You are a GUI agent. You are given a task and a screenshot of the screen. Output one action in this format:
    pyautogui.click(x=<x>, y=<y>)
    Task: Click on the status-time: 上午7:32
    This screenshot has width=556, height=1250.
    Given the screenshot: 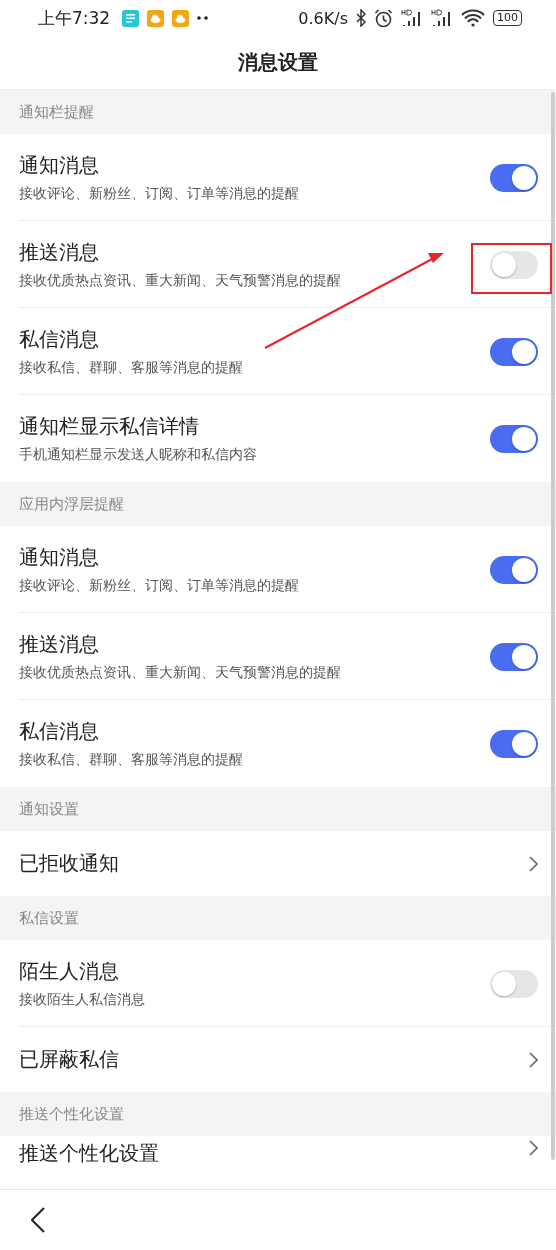 What is the action you would take?
    pyautogui.click(x=74, y=18)
    